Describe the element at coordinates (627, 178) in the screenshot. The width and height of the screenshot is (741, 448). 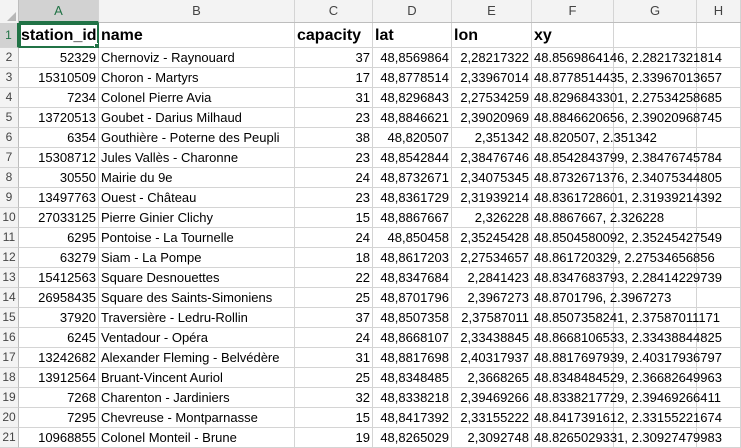
I see `cell-xy: 48.8732671376, 2.34075344805` at that location.